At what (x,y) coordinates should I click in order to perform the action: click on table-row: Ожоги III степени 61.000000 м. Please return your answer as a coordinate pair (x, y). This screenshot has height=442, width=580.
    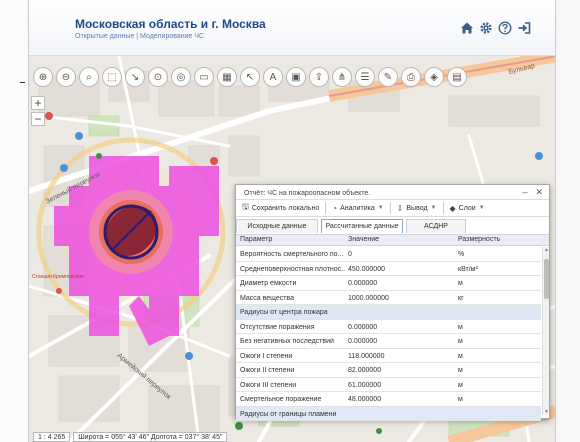
    Looking at the image, I should click on (388, 385).